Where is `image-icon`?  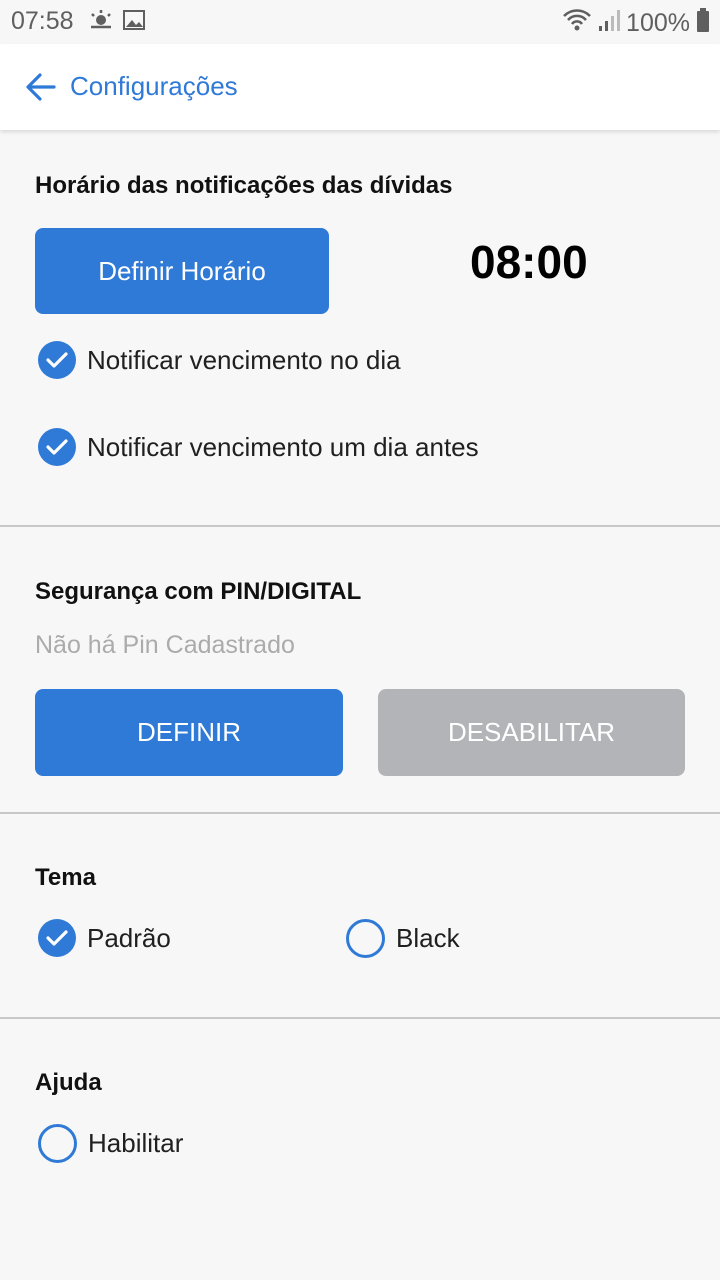 image-icon is located at coordinates (134, 23).